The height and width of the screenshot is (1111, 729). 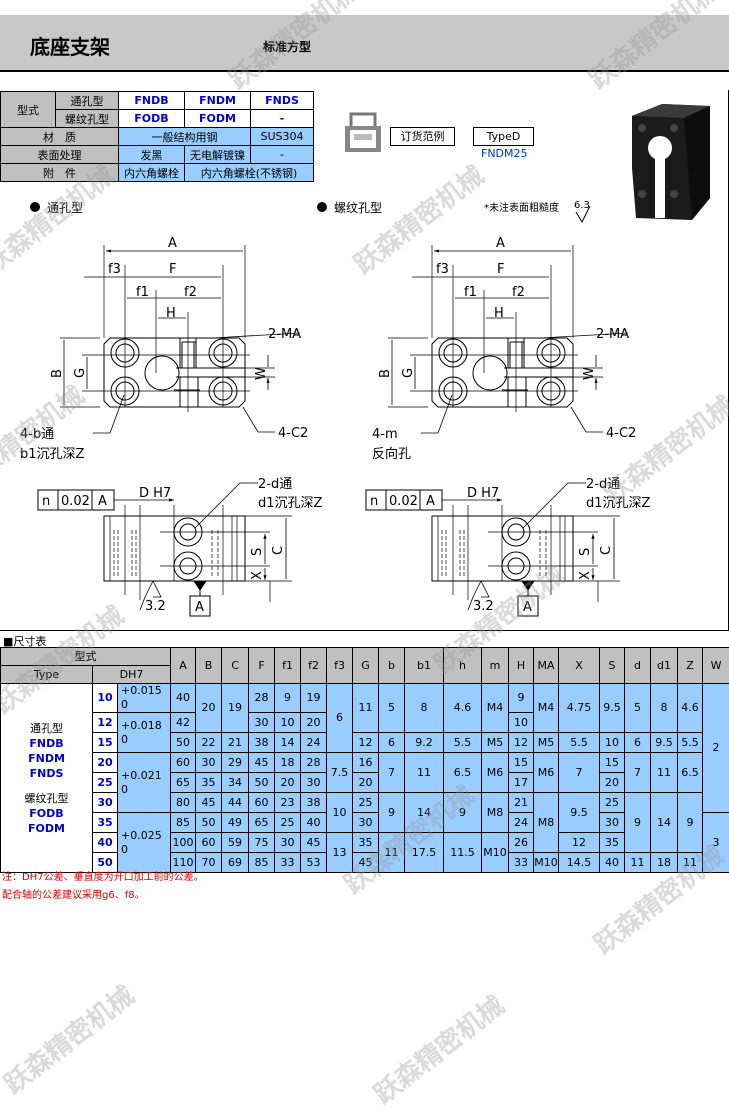 What do you see at coordinates (392, 743) in the screenshot?
I see `cell-b: 6` at bounding box center [392, 743].